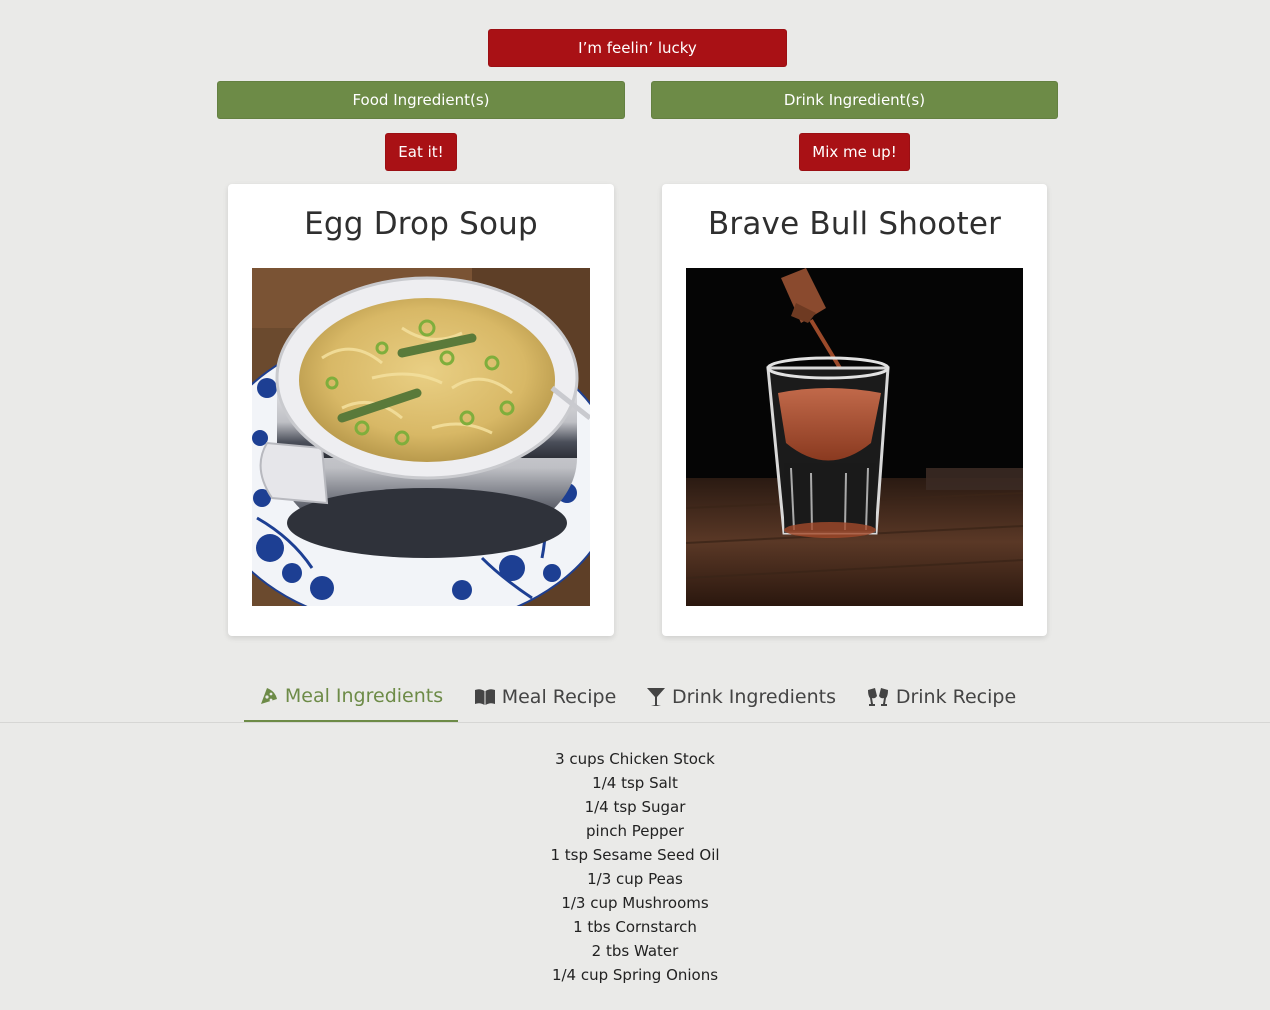 Image resolution: width=1270 pixels, height=1010 pixels. Describe the element at coordinates (635, 759) in the screenshot. I see `list-item: 3 cups Chicken Stock` at that location.